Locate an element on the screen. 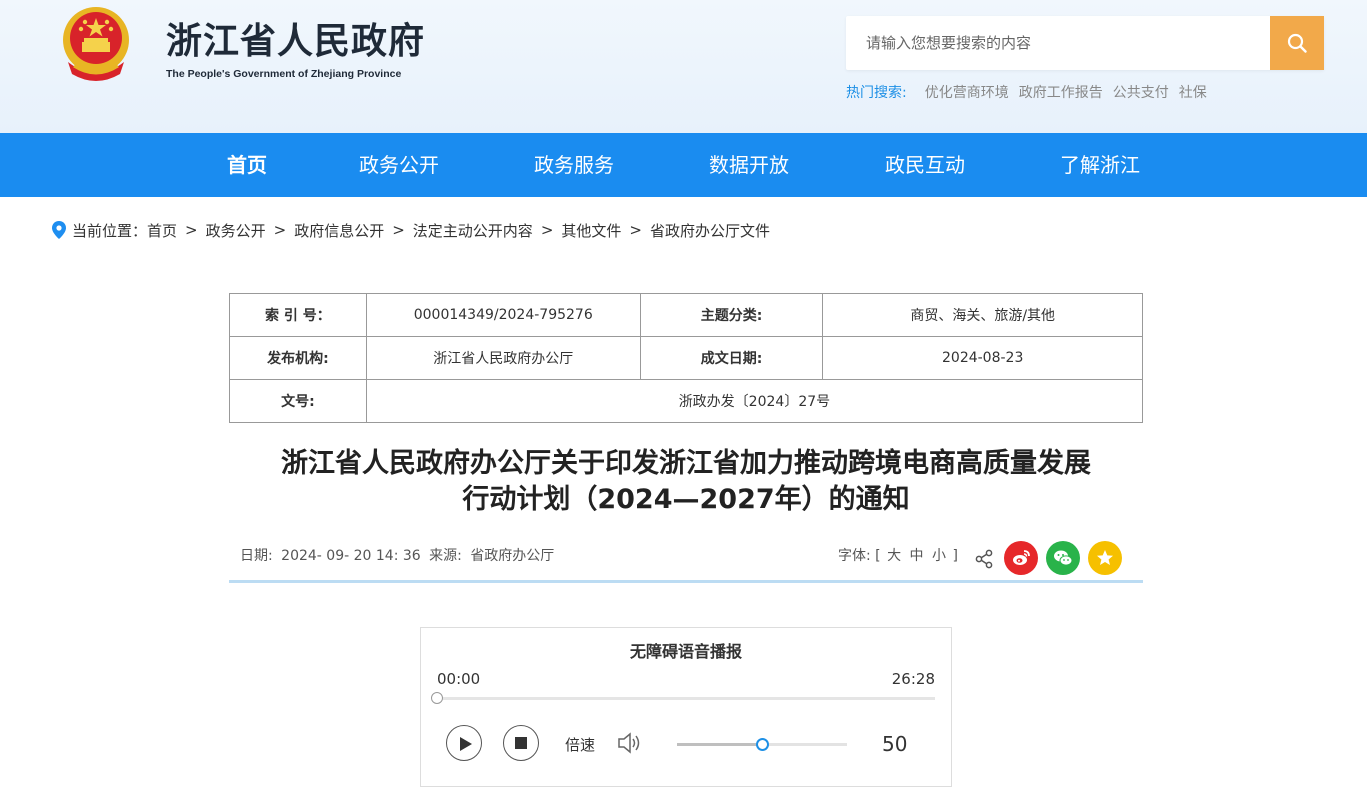 The height and width of the screenshot is (787, 1367). player-title: 无障碍语音播报 is located at coordinates (685, 651).